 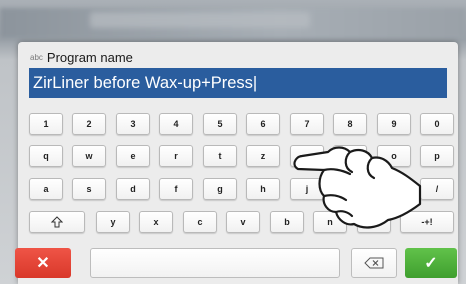 I want to click on key-label: d, so click(x=133, y=189).